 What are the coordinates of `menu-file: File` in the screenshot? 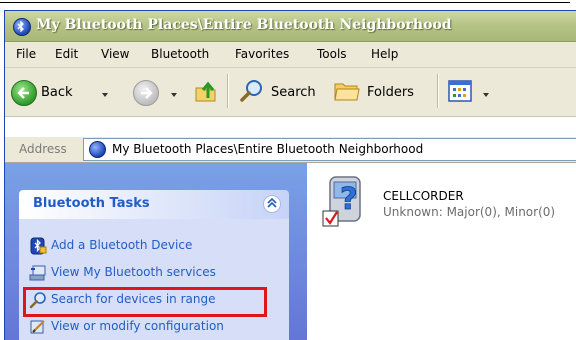 It's located at (26, 54).